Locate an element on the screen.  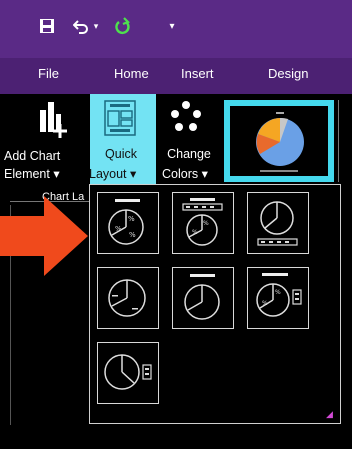
title-bar: ▾ ▾ is located at coordinates (176, 29).